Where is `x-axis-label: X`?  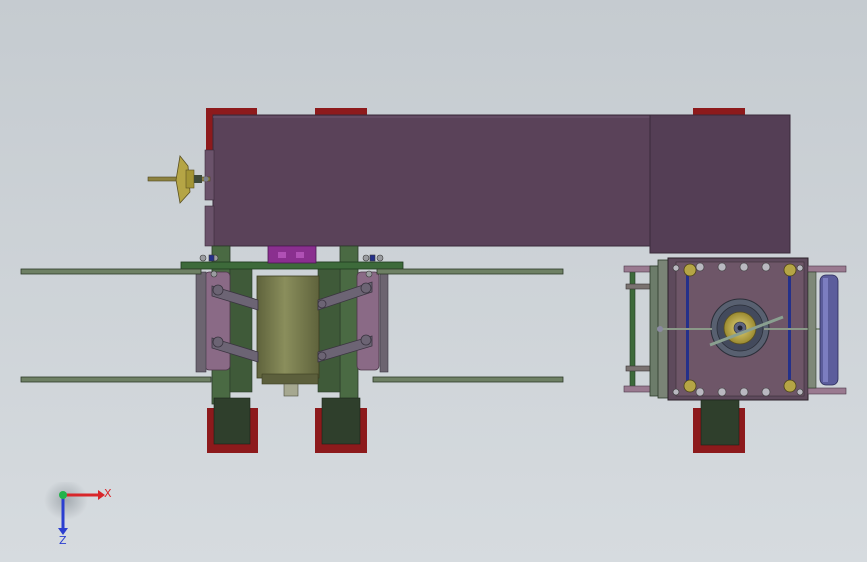 x-axis-label: X is located at coordinates (108, 493).